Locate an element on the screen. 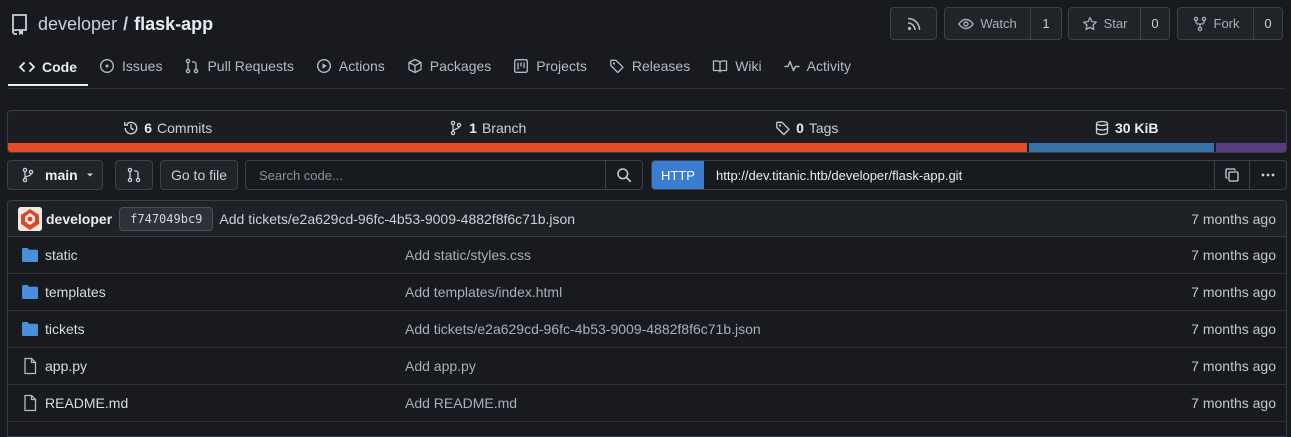 The height and width of the screenshot is (437, 1291). copy-icon is located at coordinates (1232, 175).